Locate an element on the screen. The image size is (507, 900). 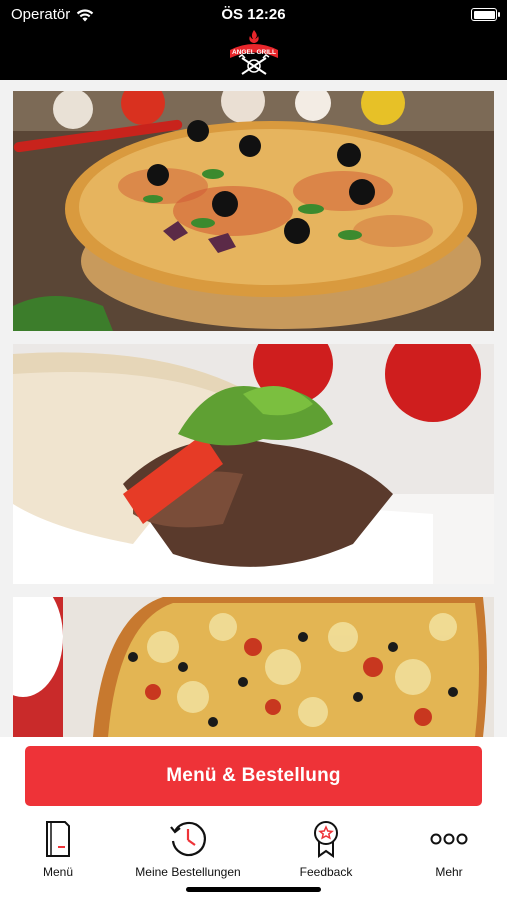
tab-bar: Menü Meine Bestellungen Feedback Mehr is located at coordinates (253, 850).